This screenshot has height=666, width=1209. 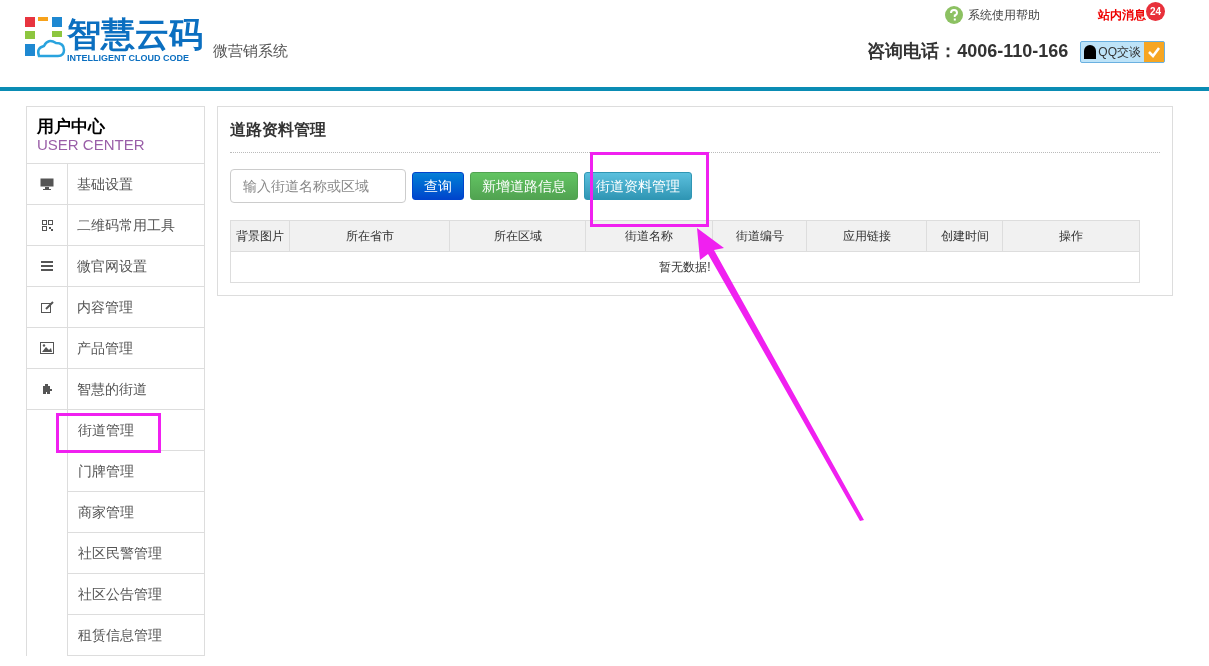 I want to click on sidebar-item: 基础设置, so click(x=115, y=184).